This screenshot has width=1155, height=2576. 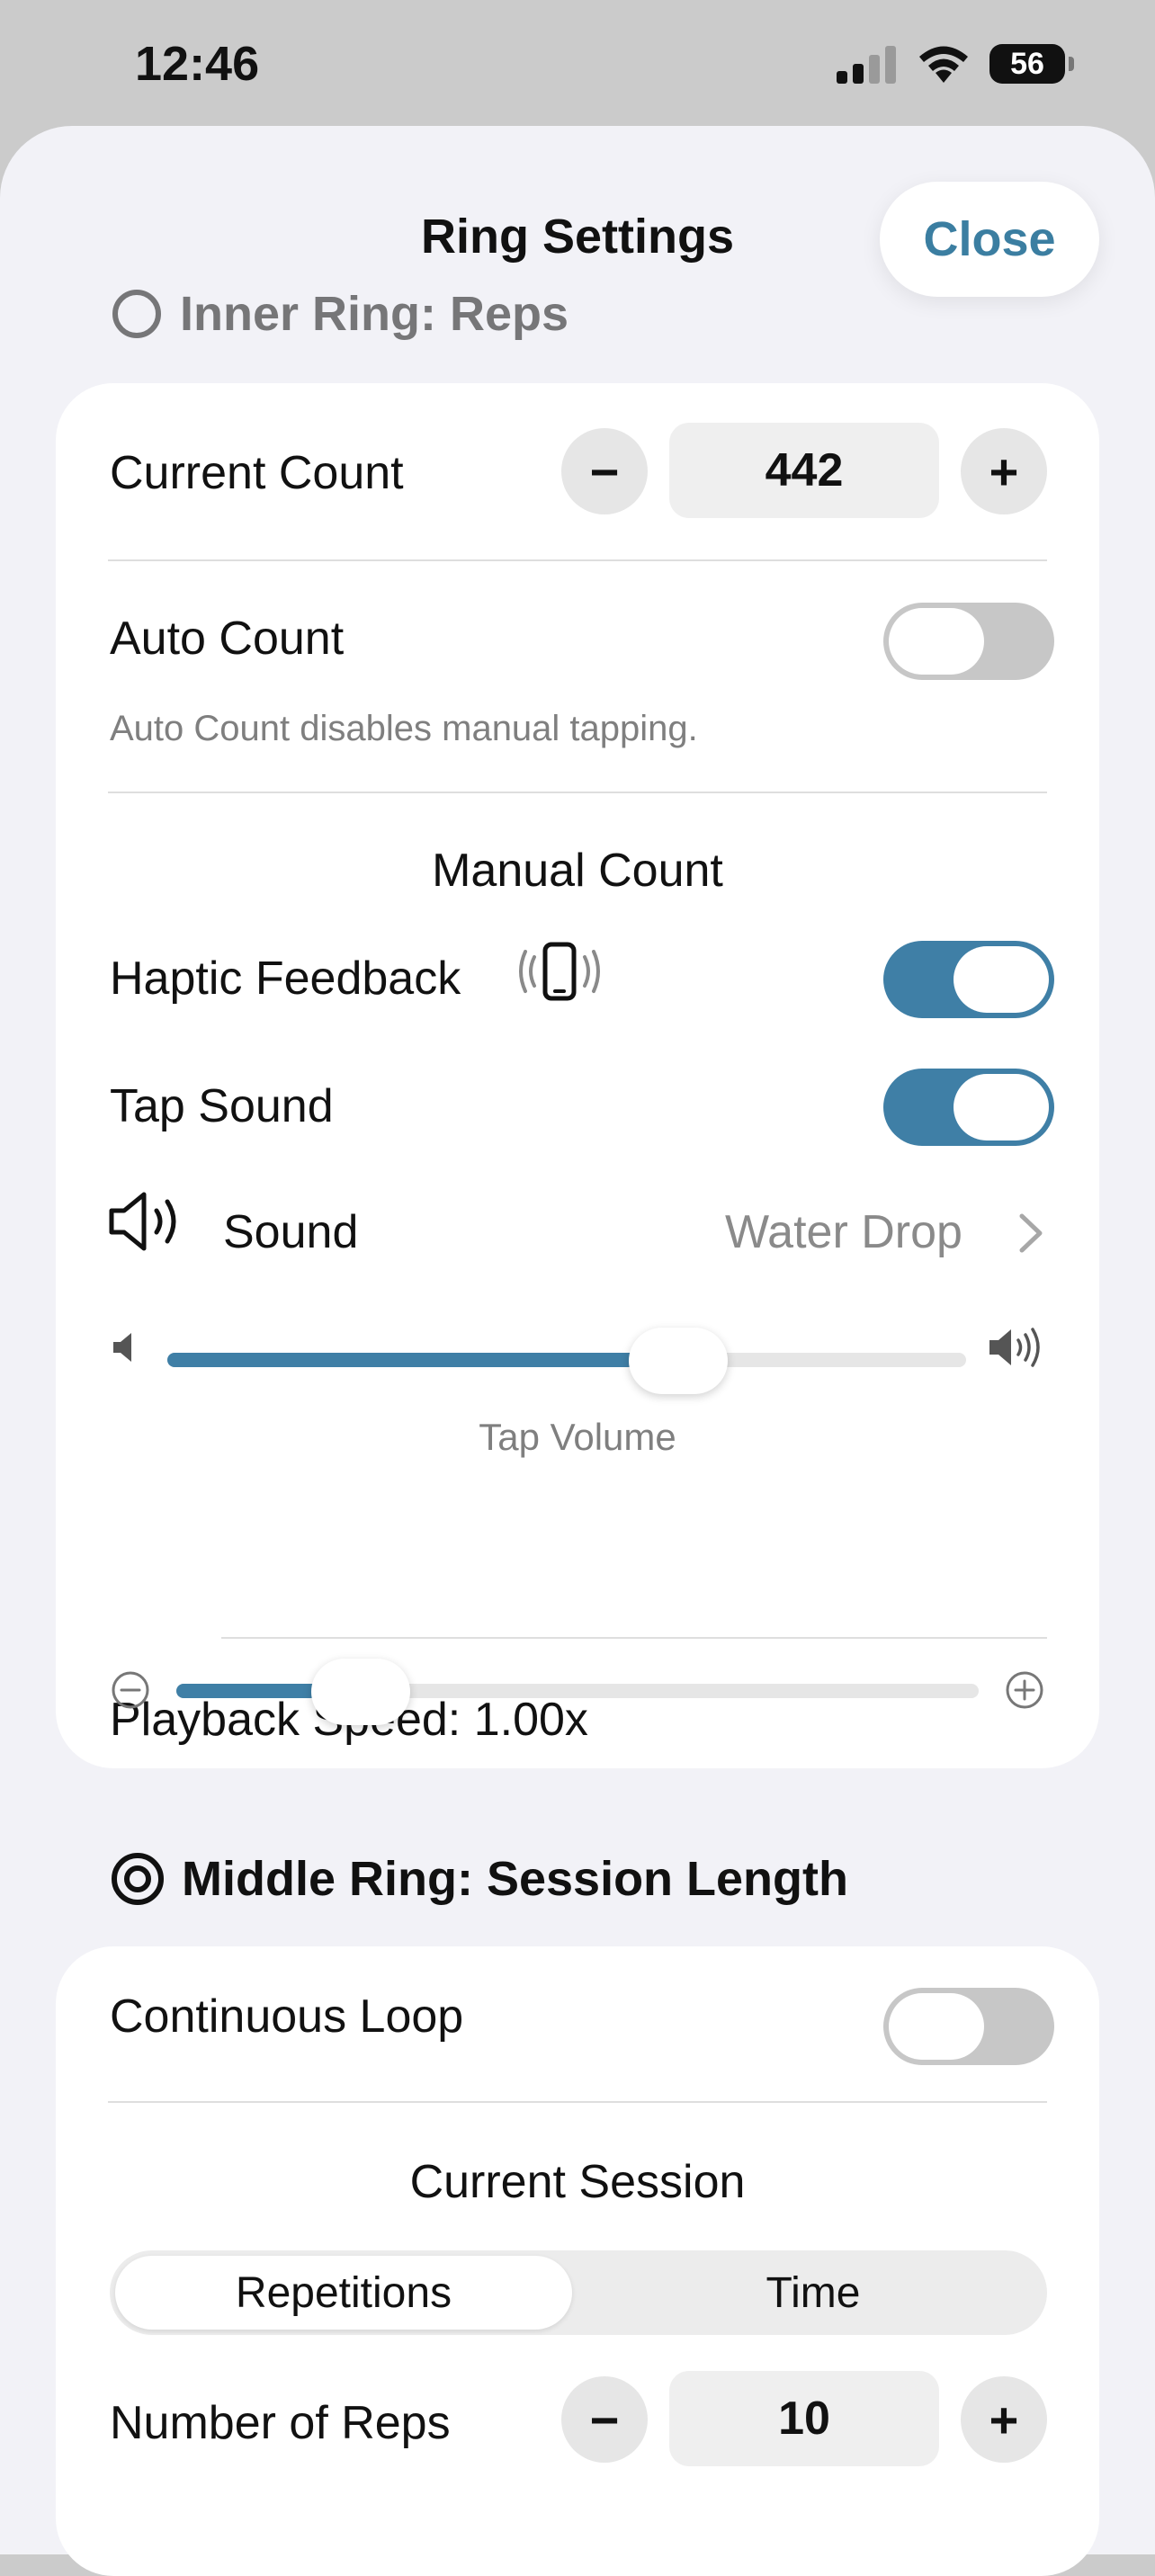 What do you see at coordinates (257, 473) in the screenshot?
I see `current-count-label: Current Count` at bounding box center [257, 473].